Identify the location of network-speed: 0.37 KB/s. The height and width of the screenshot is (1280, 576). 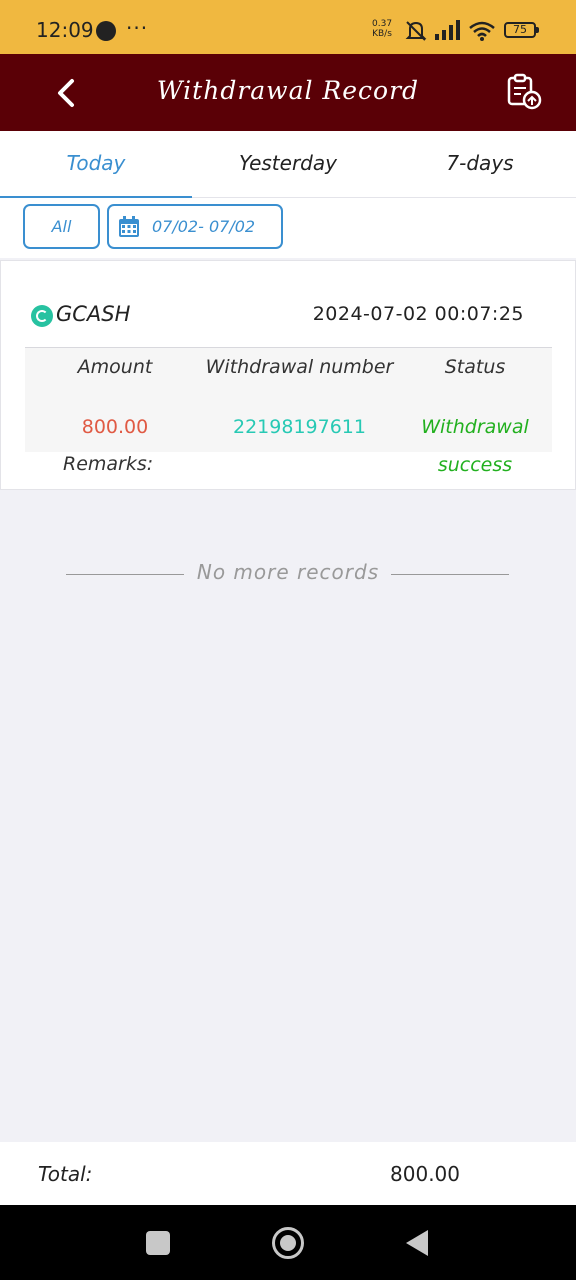
(382, 29).